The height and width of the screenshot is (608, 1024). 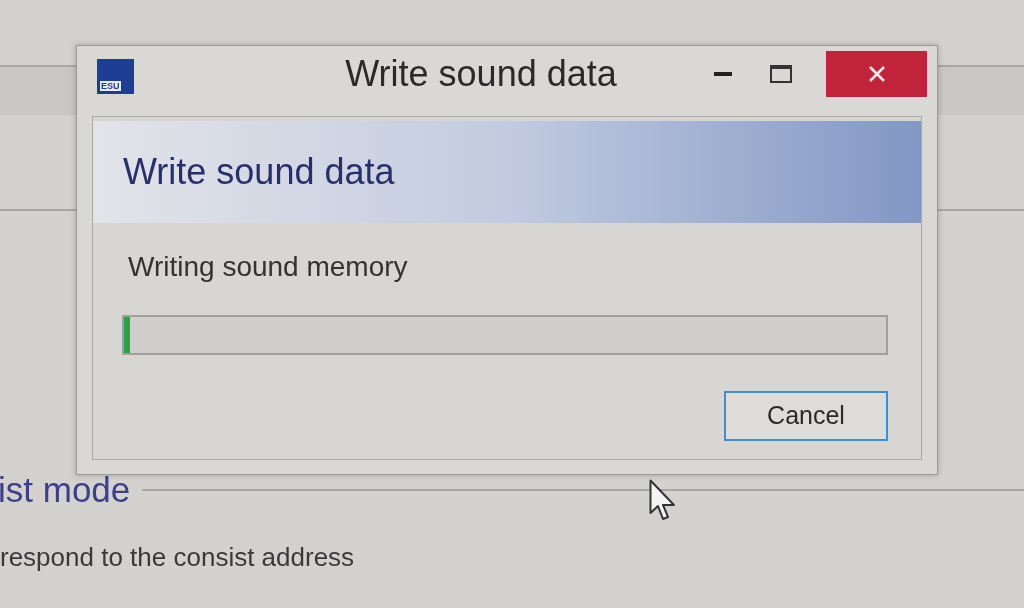 I want to click on cancel-button: Cancel, so click(x=806, y=416).